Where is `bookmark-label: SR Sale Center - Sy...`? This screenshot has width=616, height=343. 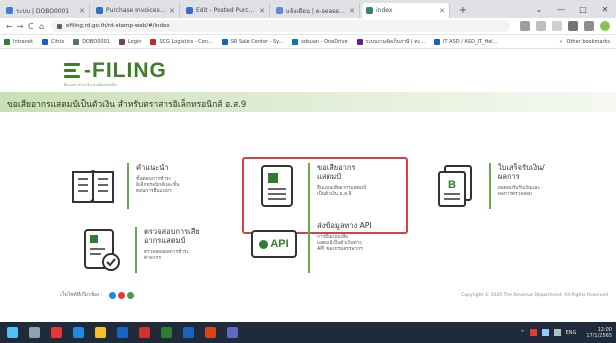
bookmark-label: SR Sale Center - Sy... is located at coordinates (257, 41).